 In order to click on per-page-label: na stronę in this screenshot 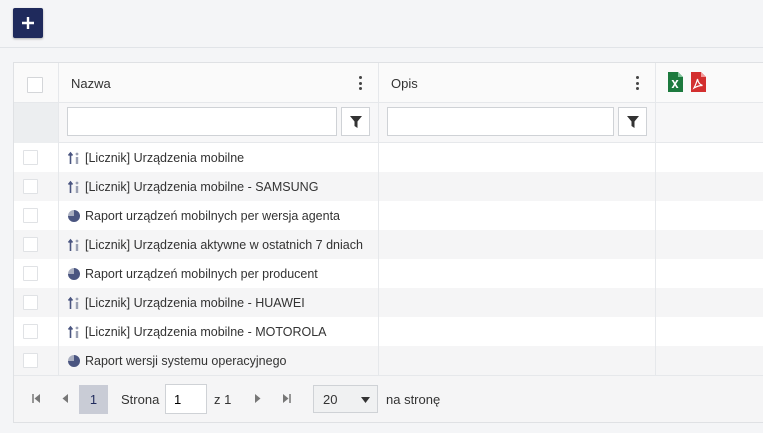, I will do `click(413, 399)`.